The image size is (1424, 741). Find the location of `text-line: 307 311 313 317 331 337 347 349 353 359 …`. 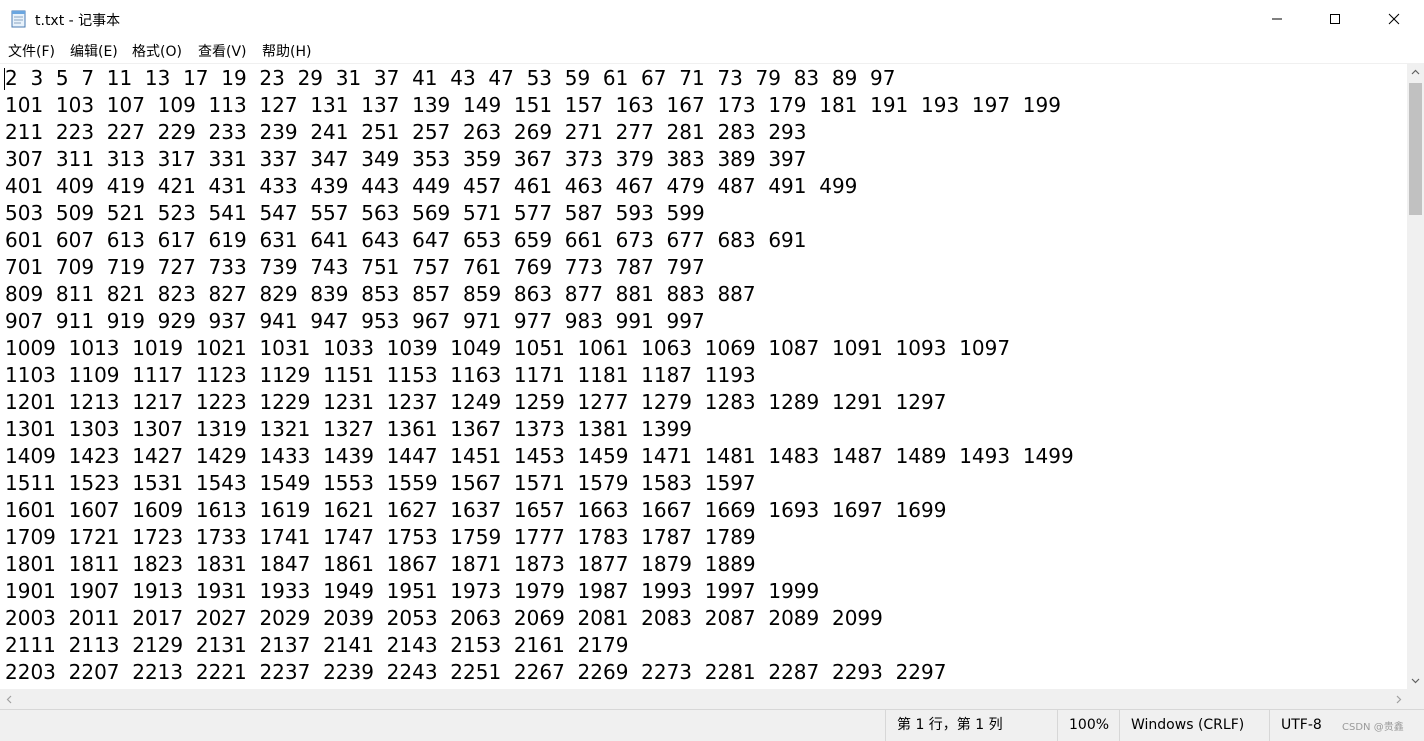

text-line: 307 311 313 317 331 337 347 349 353 359 … is located at coordinates (406, 159).